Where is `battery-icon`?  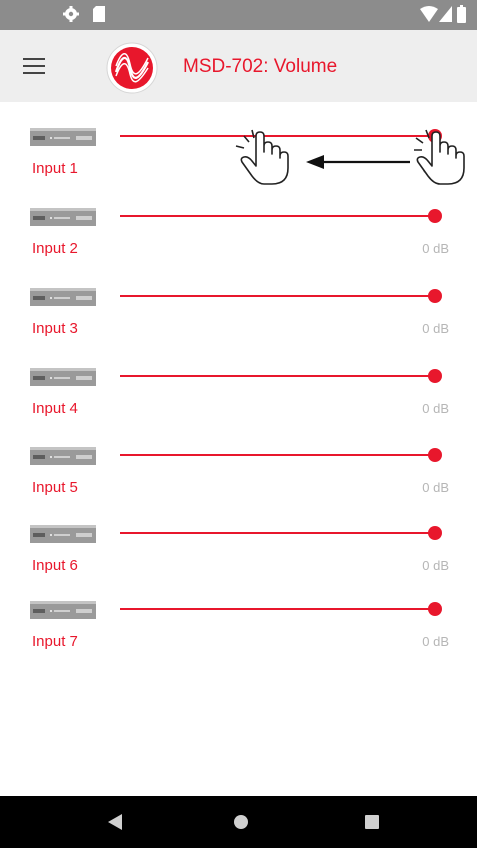 battery-icon is located at coordinates (461, 14).